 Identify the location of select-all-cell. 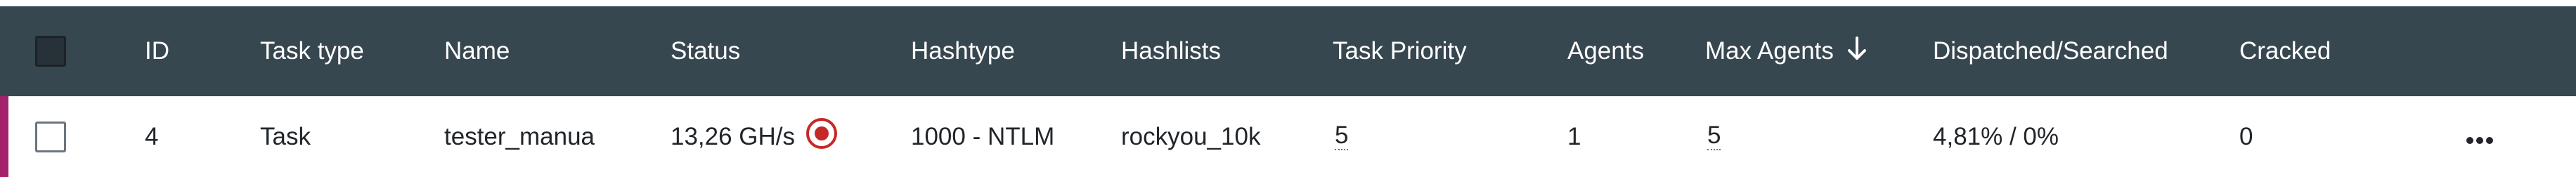
(50, 51).